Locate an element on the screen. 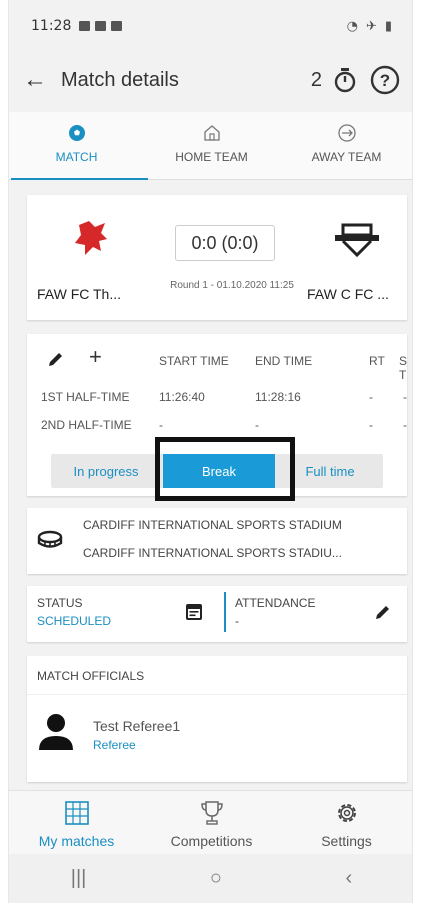 The image size is (421, 903). trophy-icon is located at coordinates (211, 813).